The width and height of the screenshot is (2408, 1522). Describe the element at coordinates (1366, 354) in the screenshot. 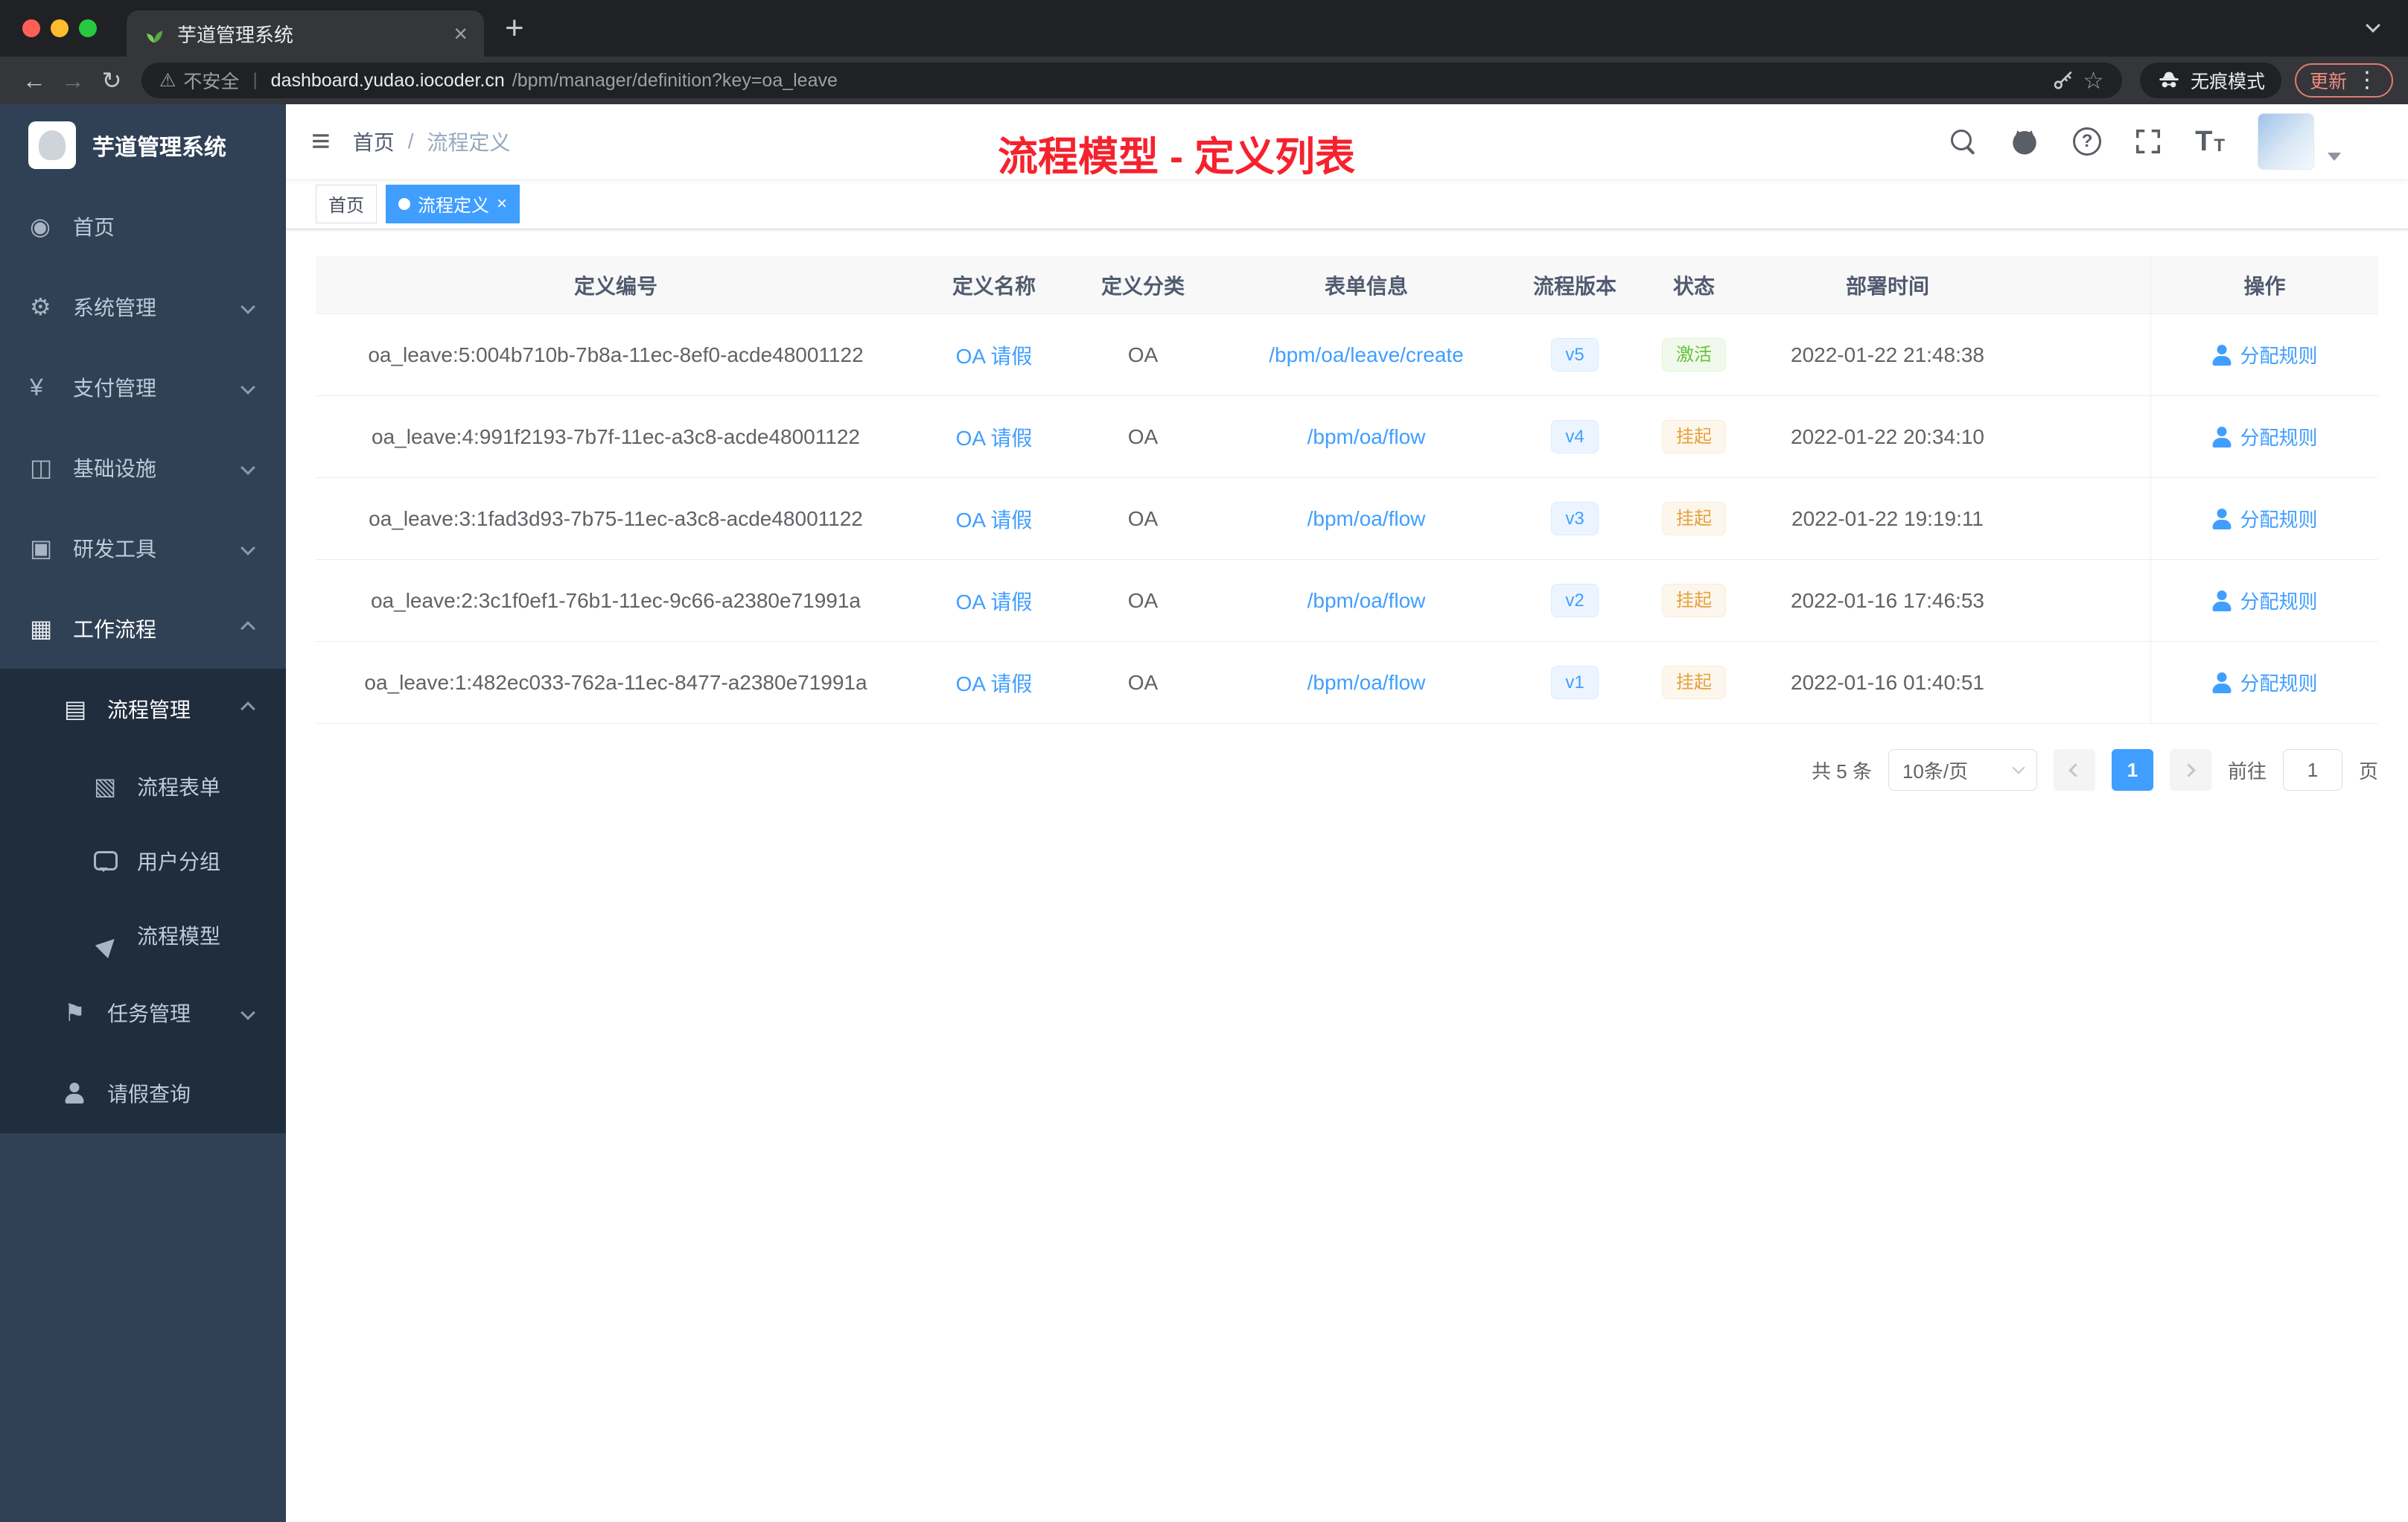

I see `form-link: /bpm/oa/leave/create` at that location.